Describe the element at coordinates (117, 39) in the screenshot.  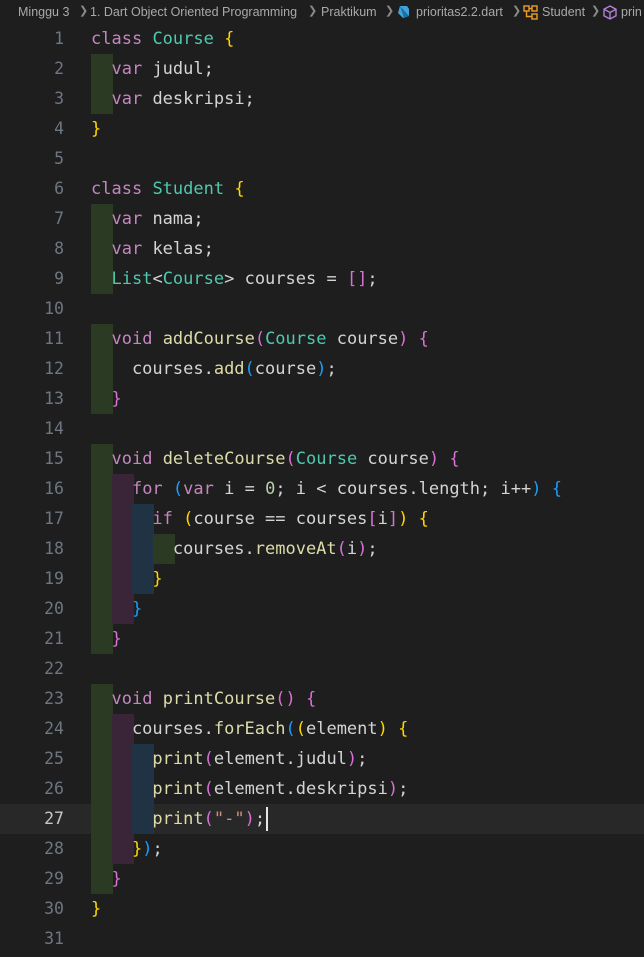
I see `code-token: class` at that location.